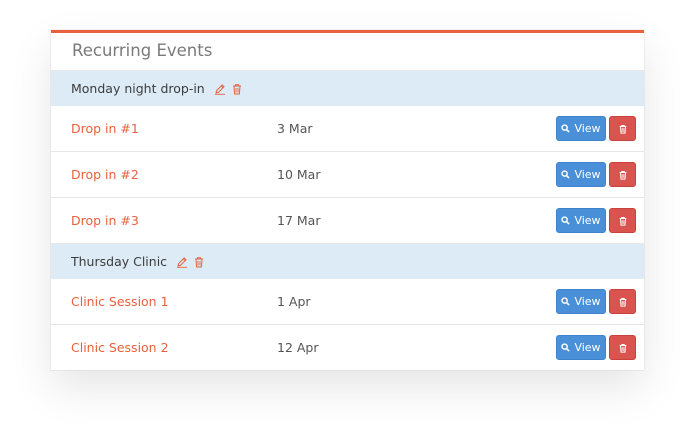  I want to click on event-name-link: Drop in #1, so click(105, 128).